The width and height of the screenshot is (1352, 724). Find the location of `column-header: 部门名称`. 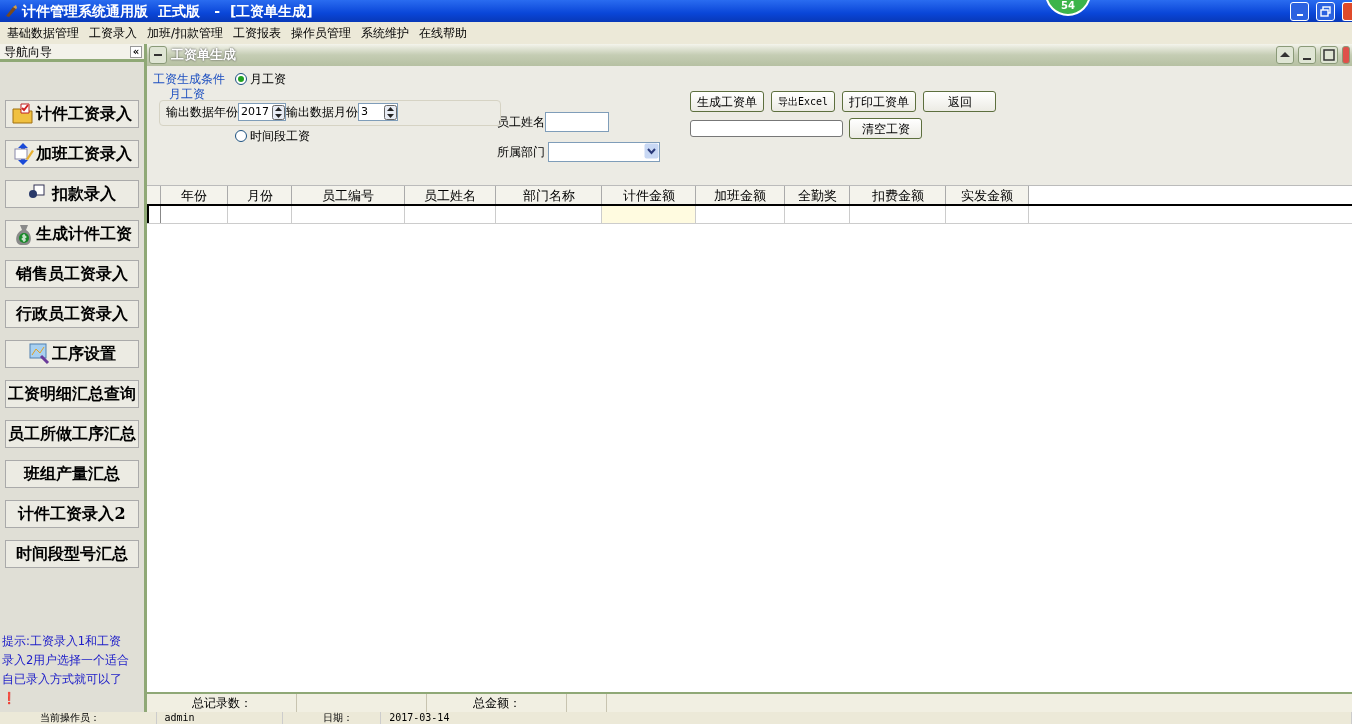

column-header: 部门名称 is located at coordinates (549, 195).